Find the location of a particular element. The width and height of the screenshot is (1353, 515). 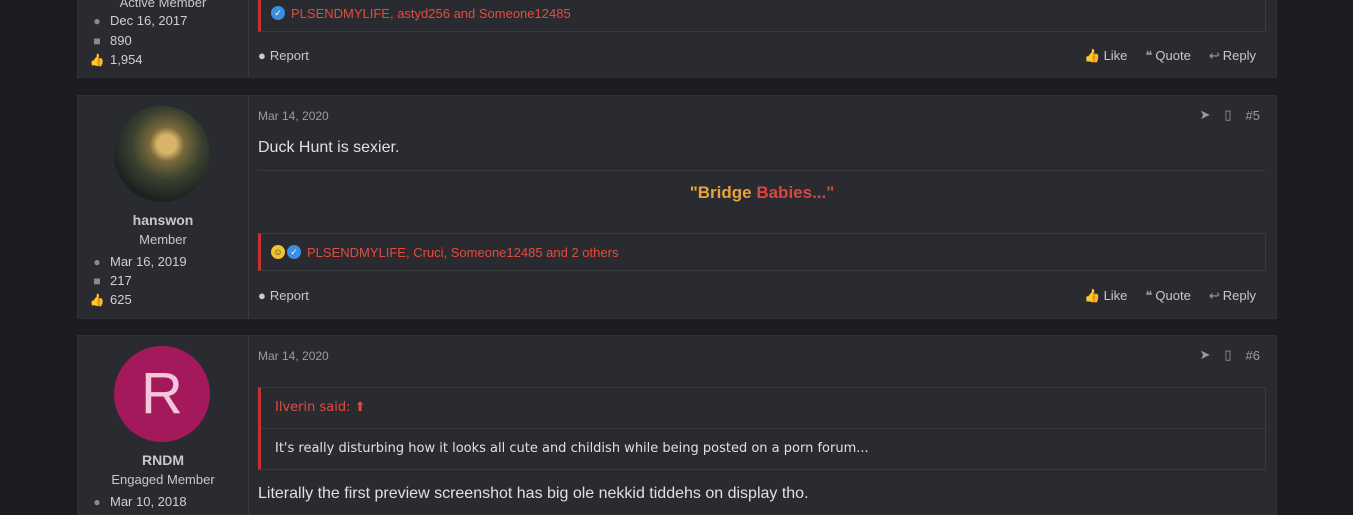

username: RNDM is located at coordinates (163, 460).